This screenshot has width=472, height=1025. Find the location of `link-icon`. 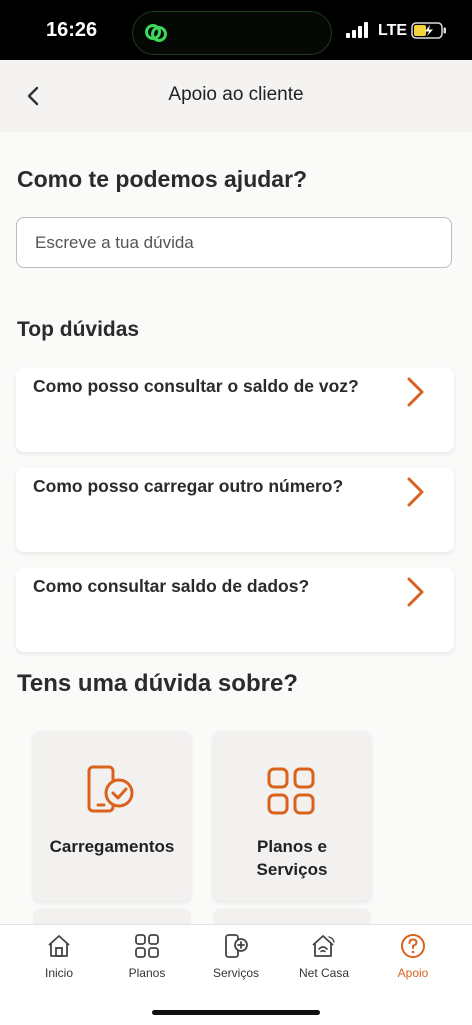

link-icon is located at coordinates (156, 33).